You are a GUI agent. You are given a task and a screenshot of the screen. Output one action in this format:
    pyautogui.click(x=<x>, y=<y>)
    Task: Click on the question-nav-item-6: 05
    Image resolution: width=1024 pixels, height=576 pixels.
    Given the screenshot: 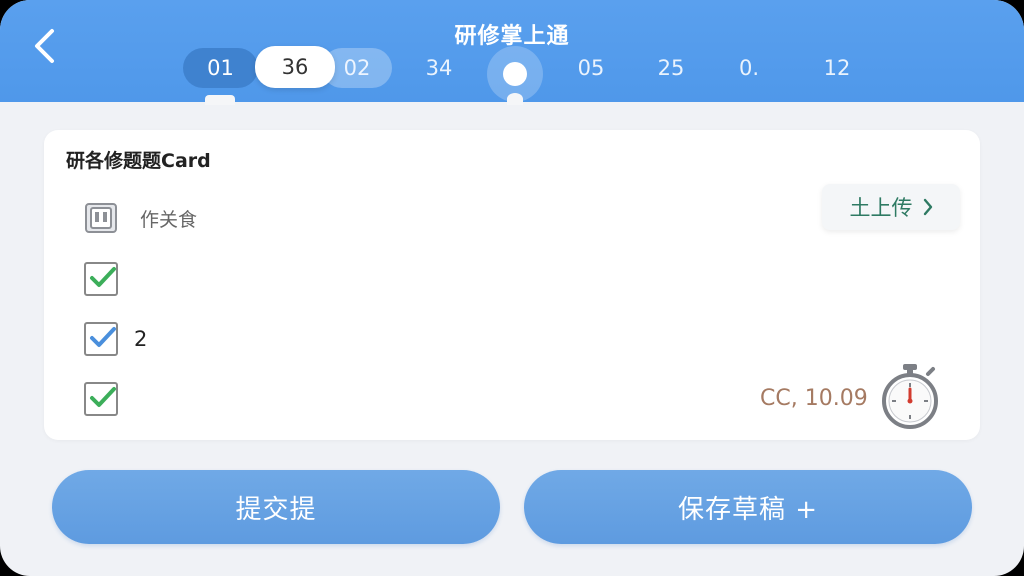 What is the action you would take?
    pyautogui.click(x=591, y=68)
    